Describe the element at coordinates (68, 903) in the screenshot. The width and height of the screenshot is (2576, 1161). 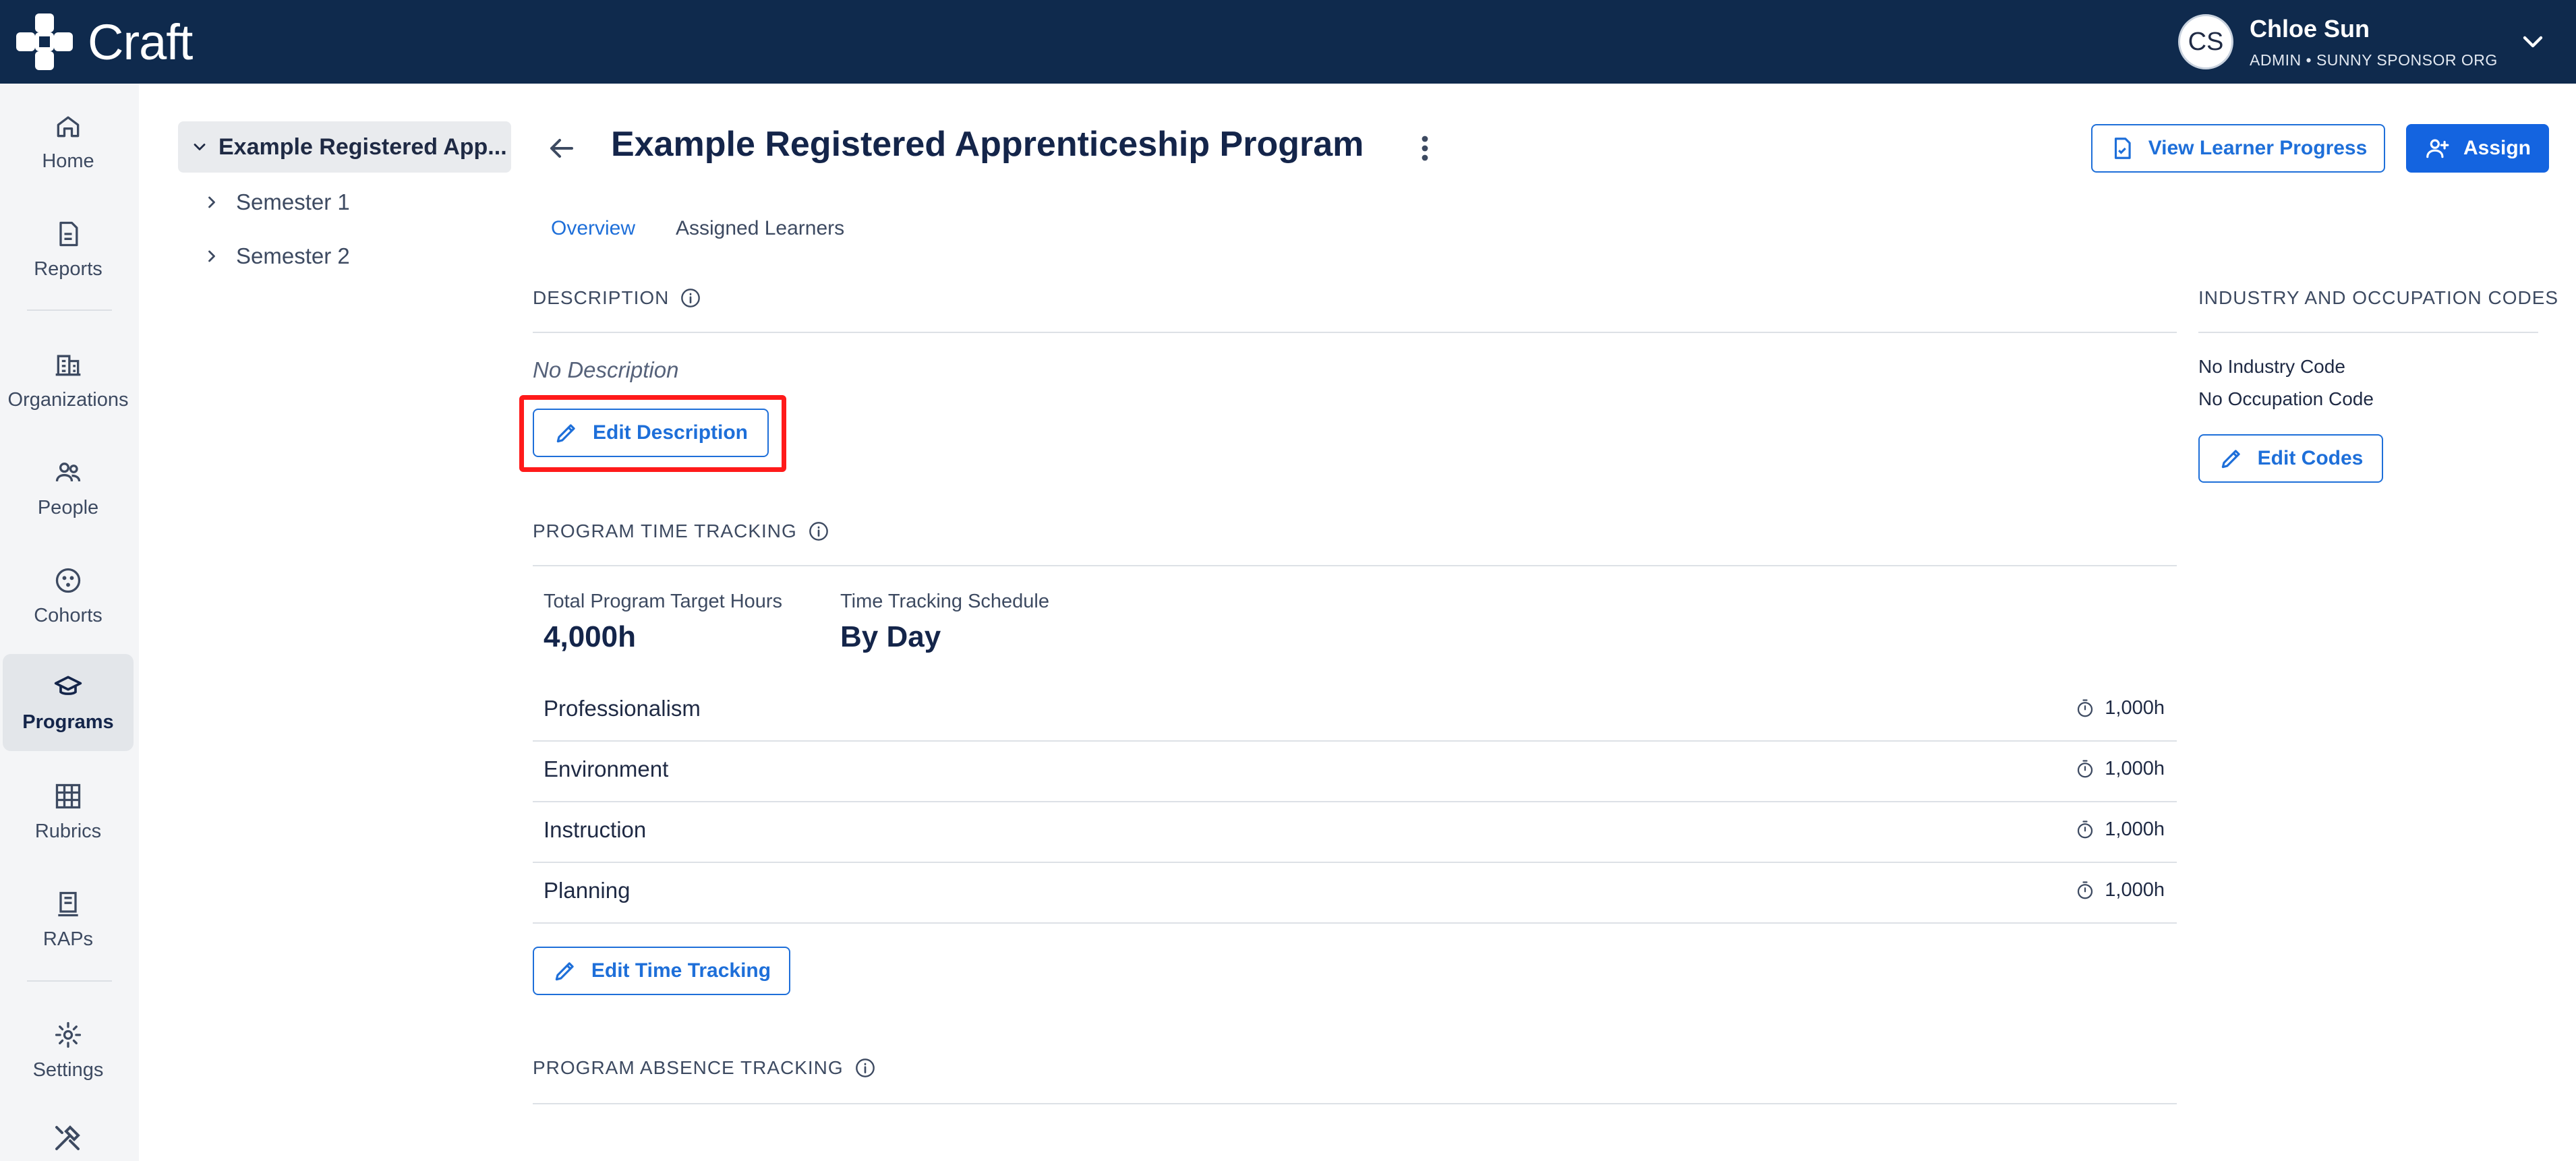
I see `raps-icon` at that location.